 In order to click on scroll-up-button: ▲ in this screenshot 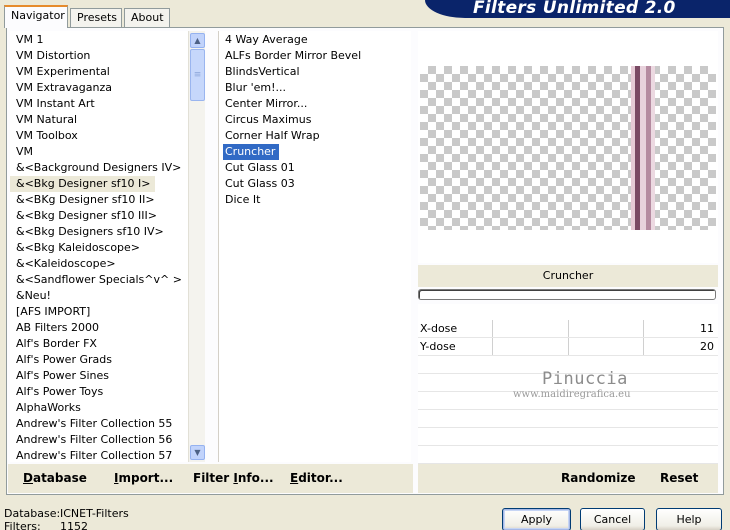, I will do `click(197, 40)`.